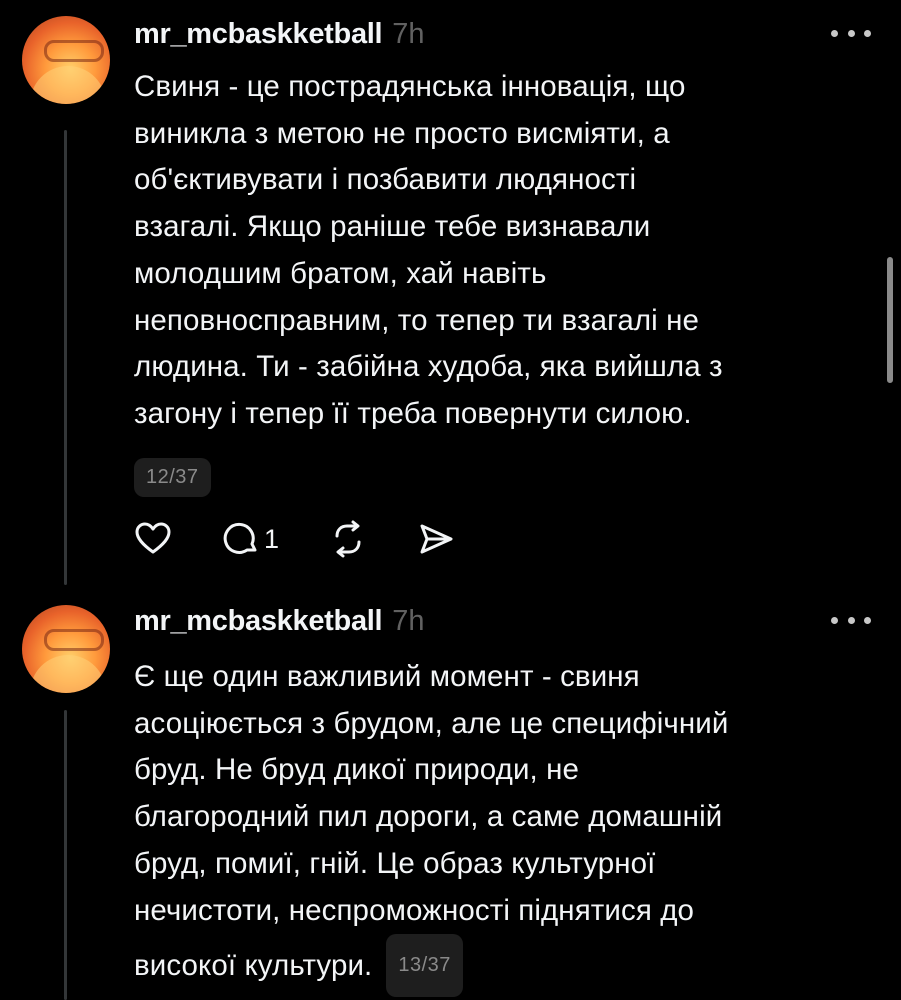 The image size is (901, 1000). I want to click on repost-icon, so click(348, 539).